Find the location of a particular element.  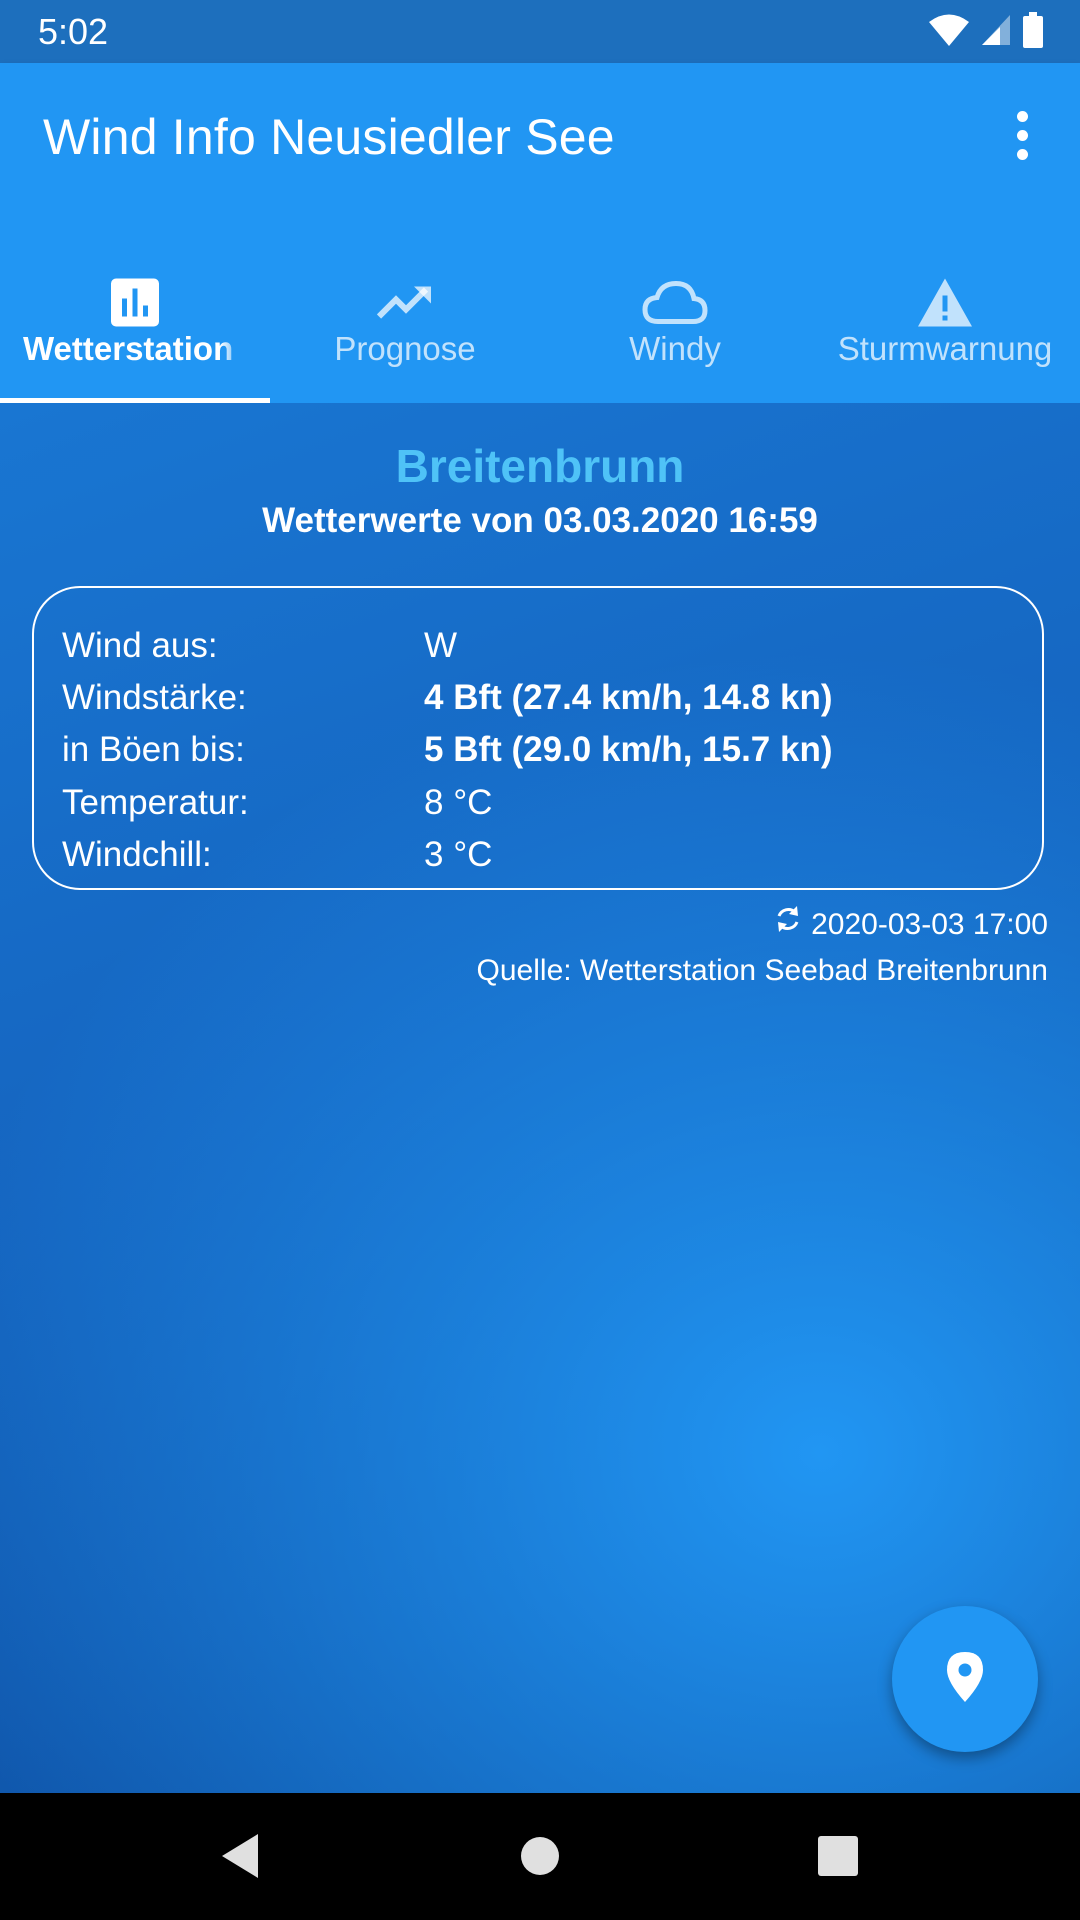

location-button is located at coordinates (965, 1679).